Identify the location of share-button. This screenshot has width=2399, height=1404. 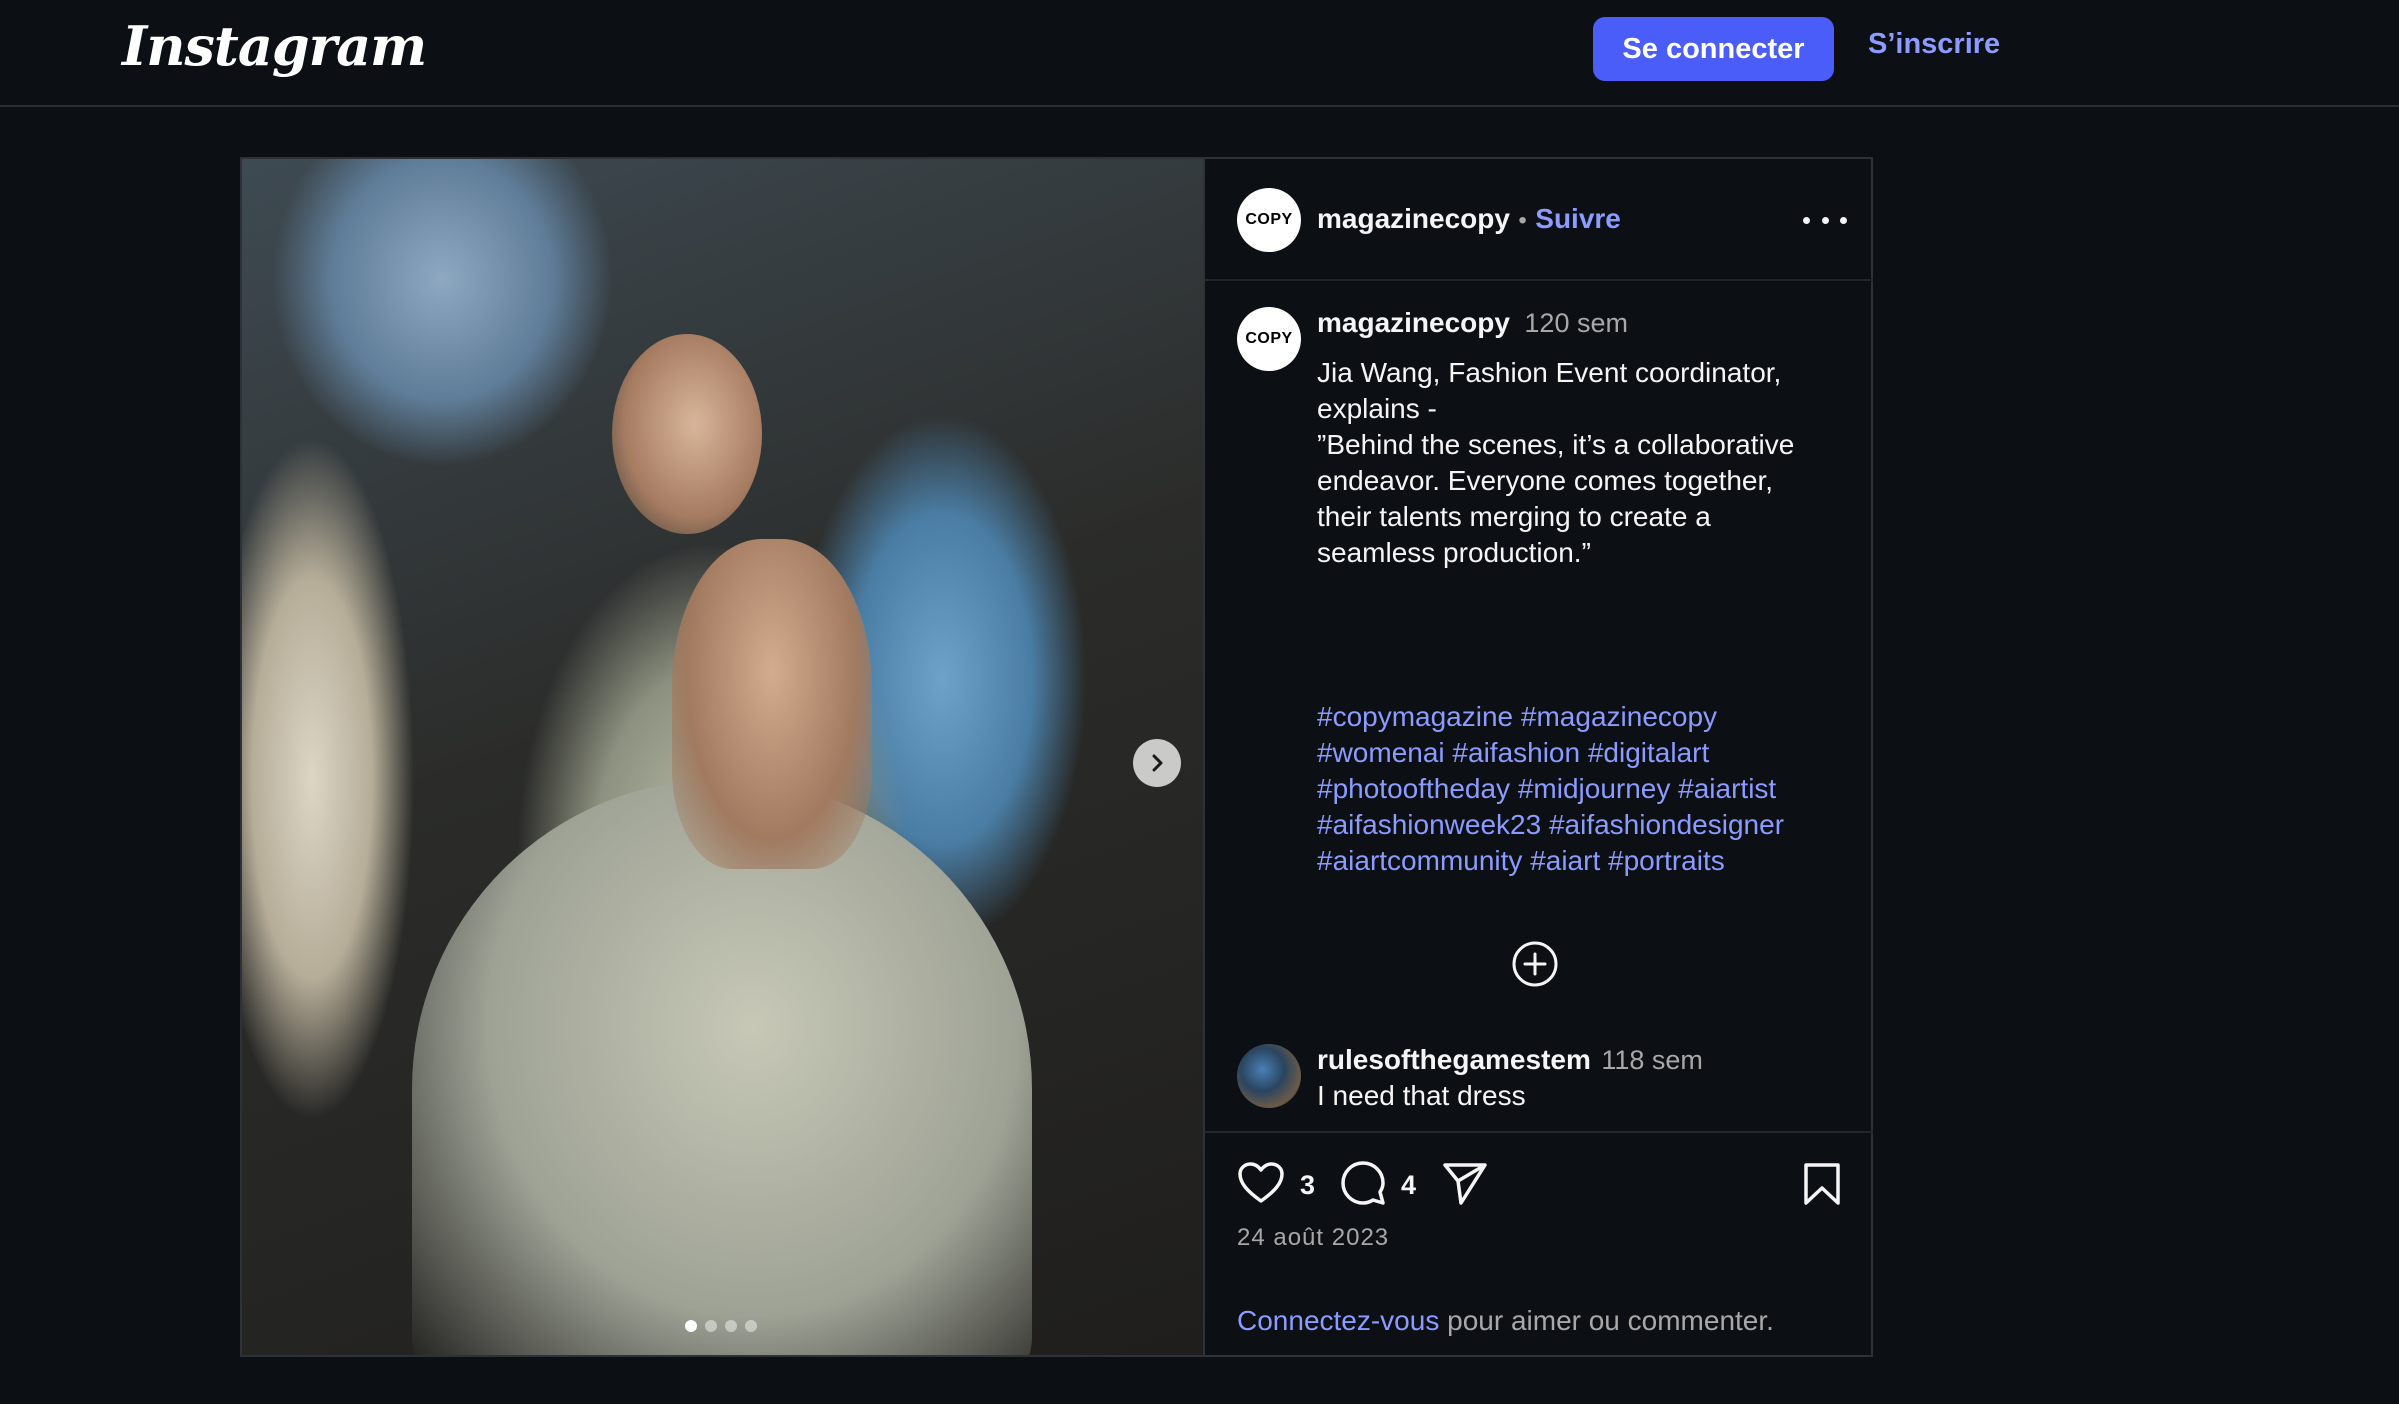
(1465, 1186).